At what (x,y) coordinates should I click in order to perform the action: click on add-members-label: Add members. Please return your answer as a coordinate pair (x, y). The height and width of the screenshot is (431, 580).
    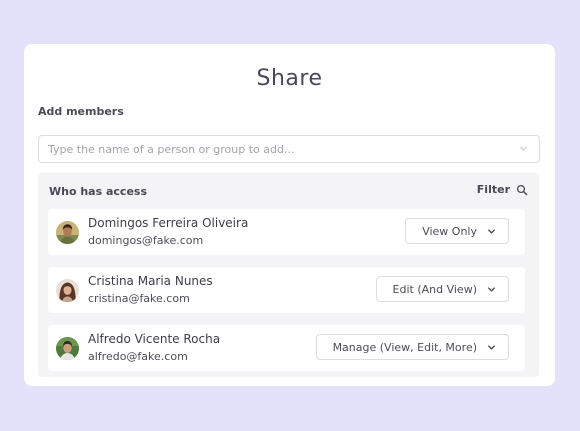
    Looking at the image, I should click on (81, 111).